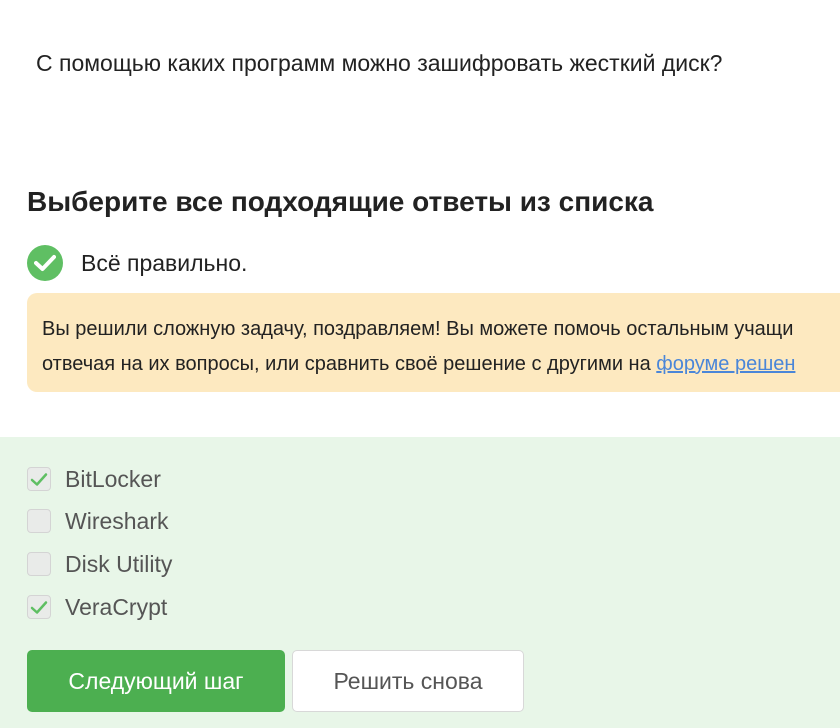 This screenshot has width=840, height=728. I want to click on checkbox-bitlocker, so click(39, 479).